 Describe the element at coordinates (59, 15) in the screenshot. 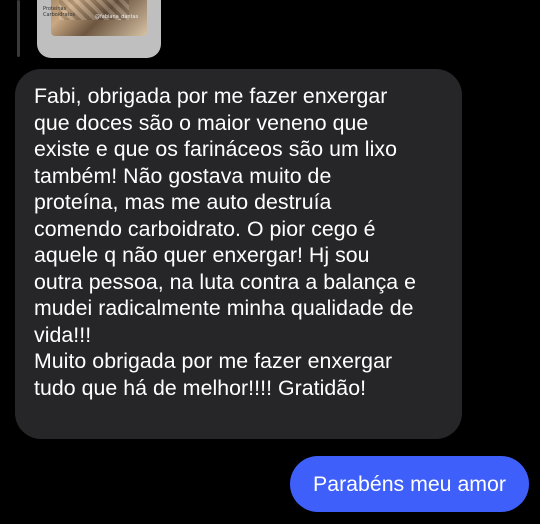

I see `thumbnail-caption: Carboidratos` at that location.